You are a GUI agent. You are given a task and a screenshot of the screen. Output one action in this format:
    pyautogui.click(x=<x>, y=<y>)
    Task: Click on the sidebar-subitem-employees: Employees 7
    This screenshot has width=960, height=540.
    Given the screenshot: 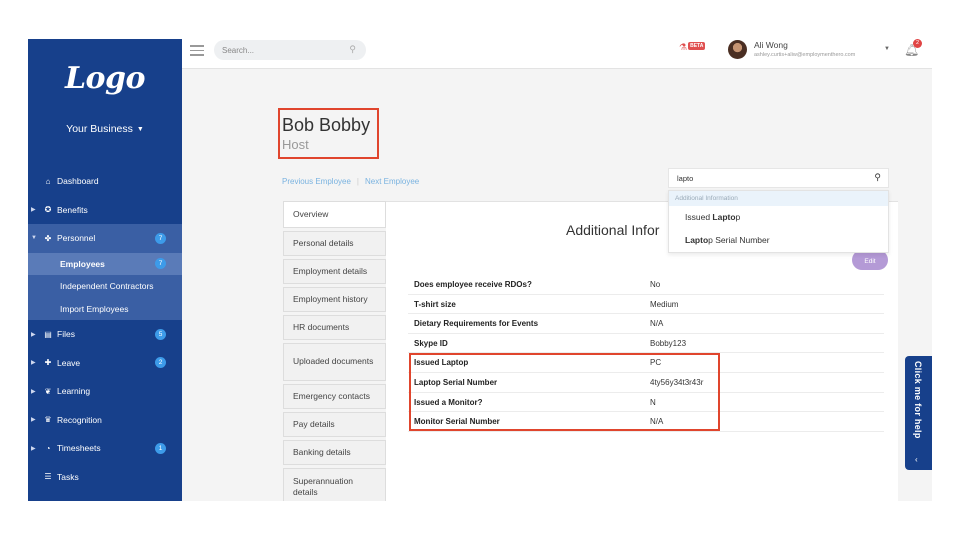 What is the action you would take?
    pyautogui.click(x=105, y=263)
    